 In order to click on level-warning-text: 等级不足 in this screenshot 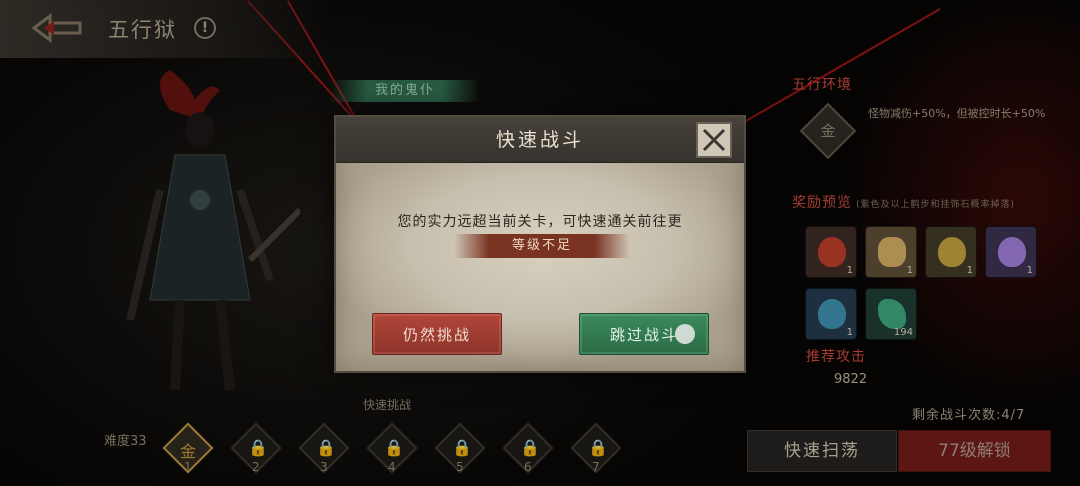, I will do `click(541, 245)`.